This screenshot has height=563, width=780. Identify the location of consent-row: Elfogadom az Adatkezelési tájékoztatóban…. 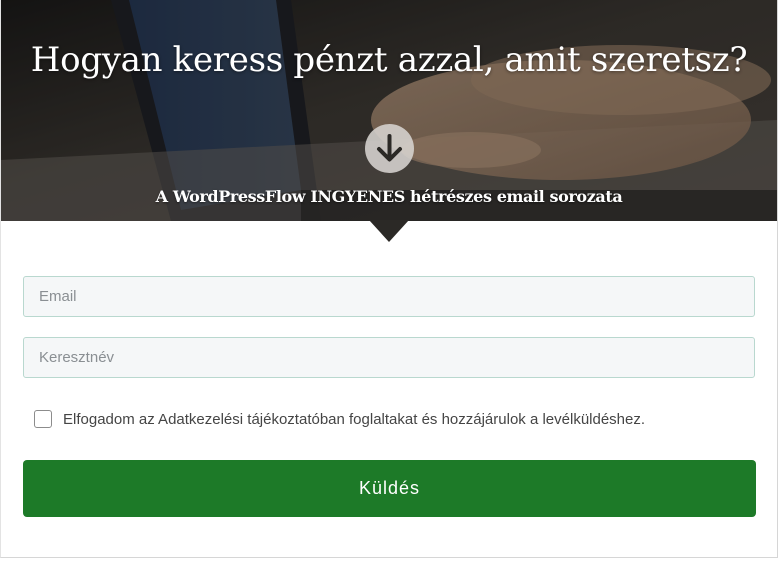
(339, 419).